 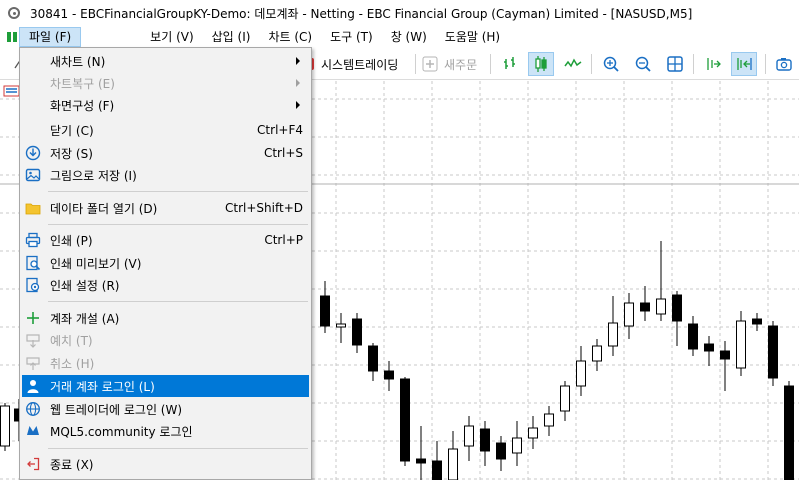 What do you see at coordinates (165, 208) in the screenshot?
I see `file-menu-item-open-data-folder: 데이타 폴더 열기 (D) Ctrl+Shift+D` at bounding box center [165, 208].